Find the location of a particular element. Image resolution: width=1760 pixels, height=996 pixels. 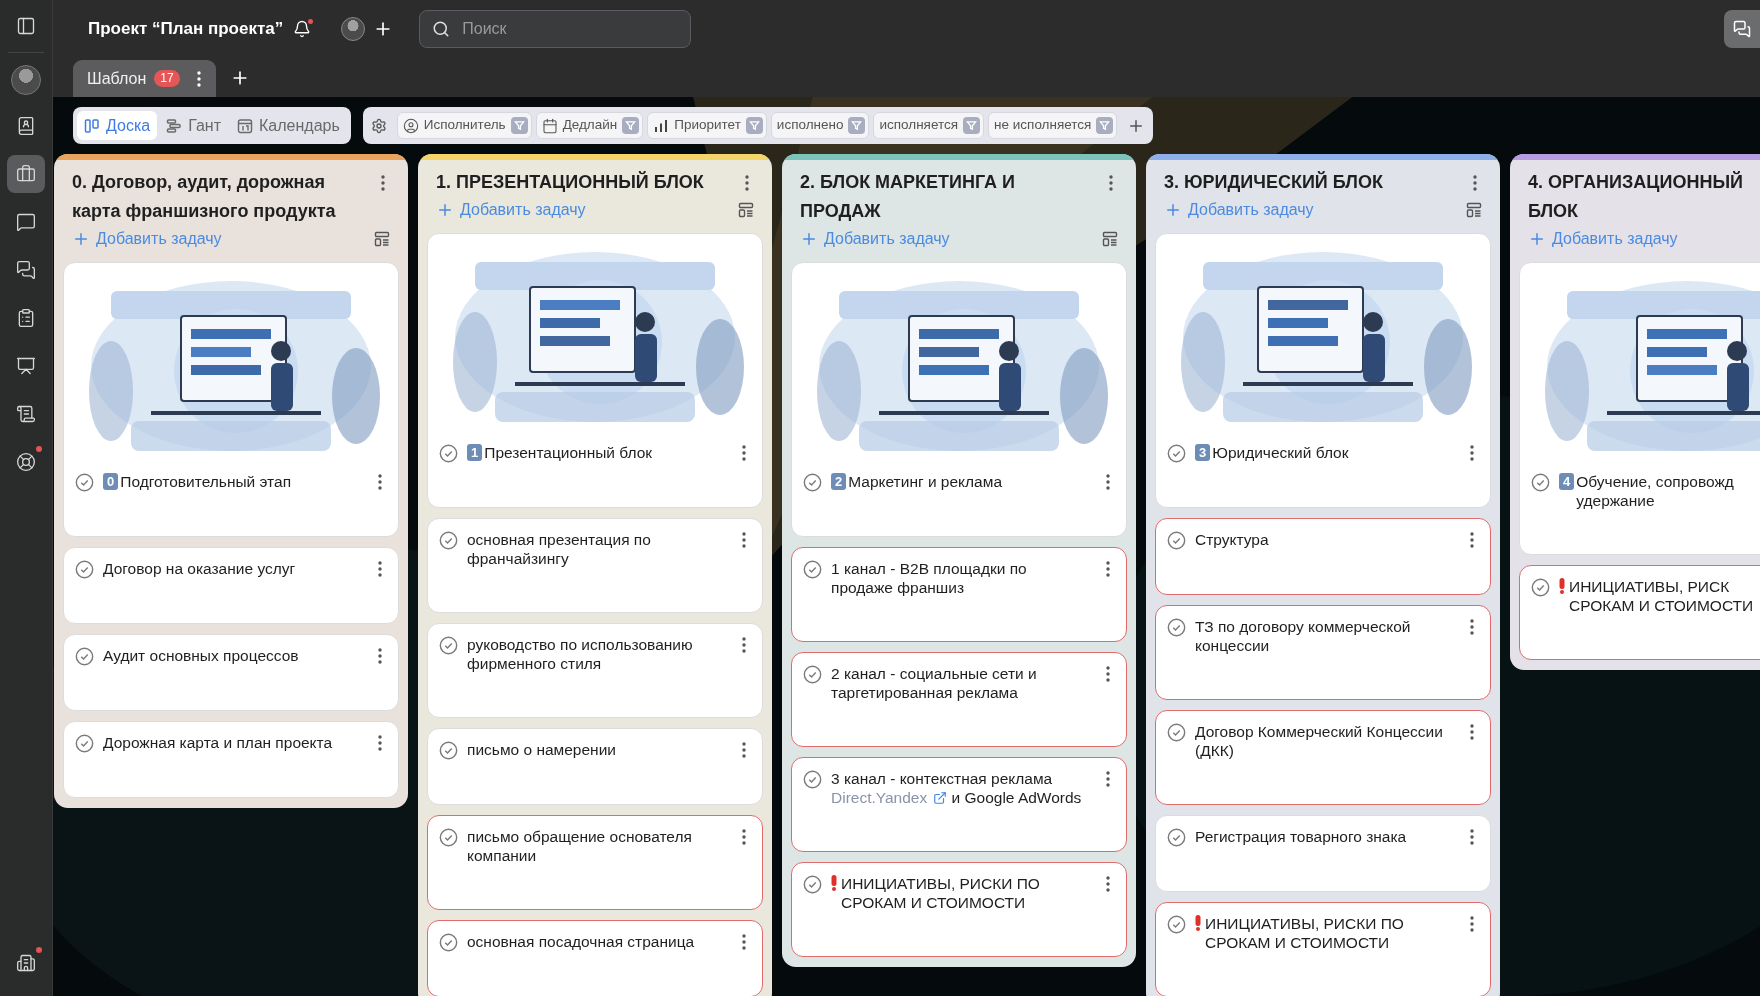

lifebuoy-icon is located at coordinates (26, 462).